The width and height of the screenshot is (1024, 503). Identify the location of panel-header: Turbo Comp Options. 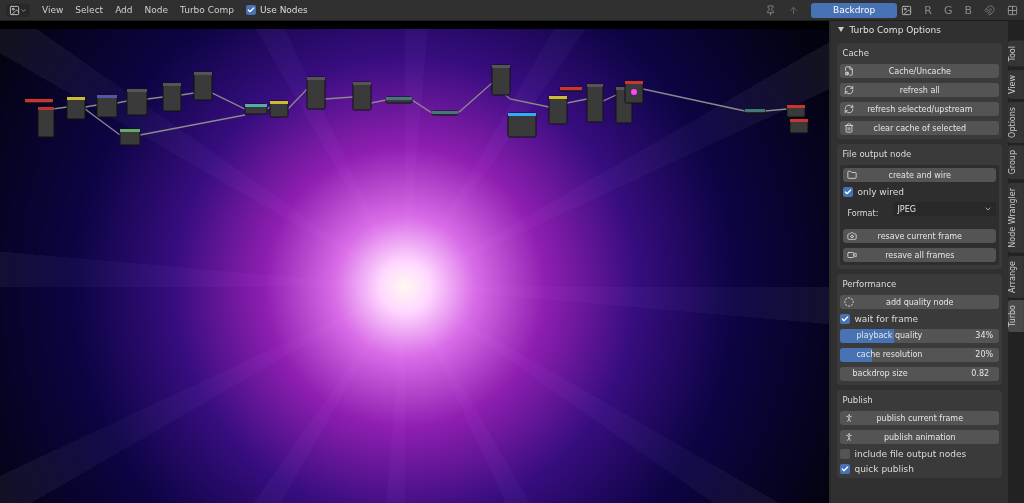
(920, 29).